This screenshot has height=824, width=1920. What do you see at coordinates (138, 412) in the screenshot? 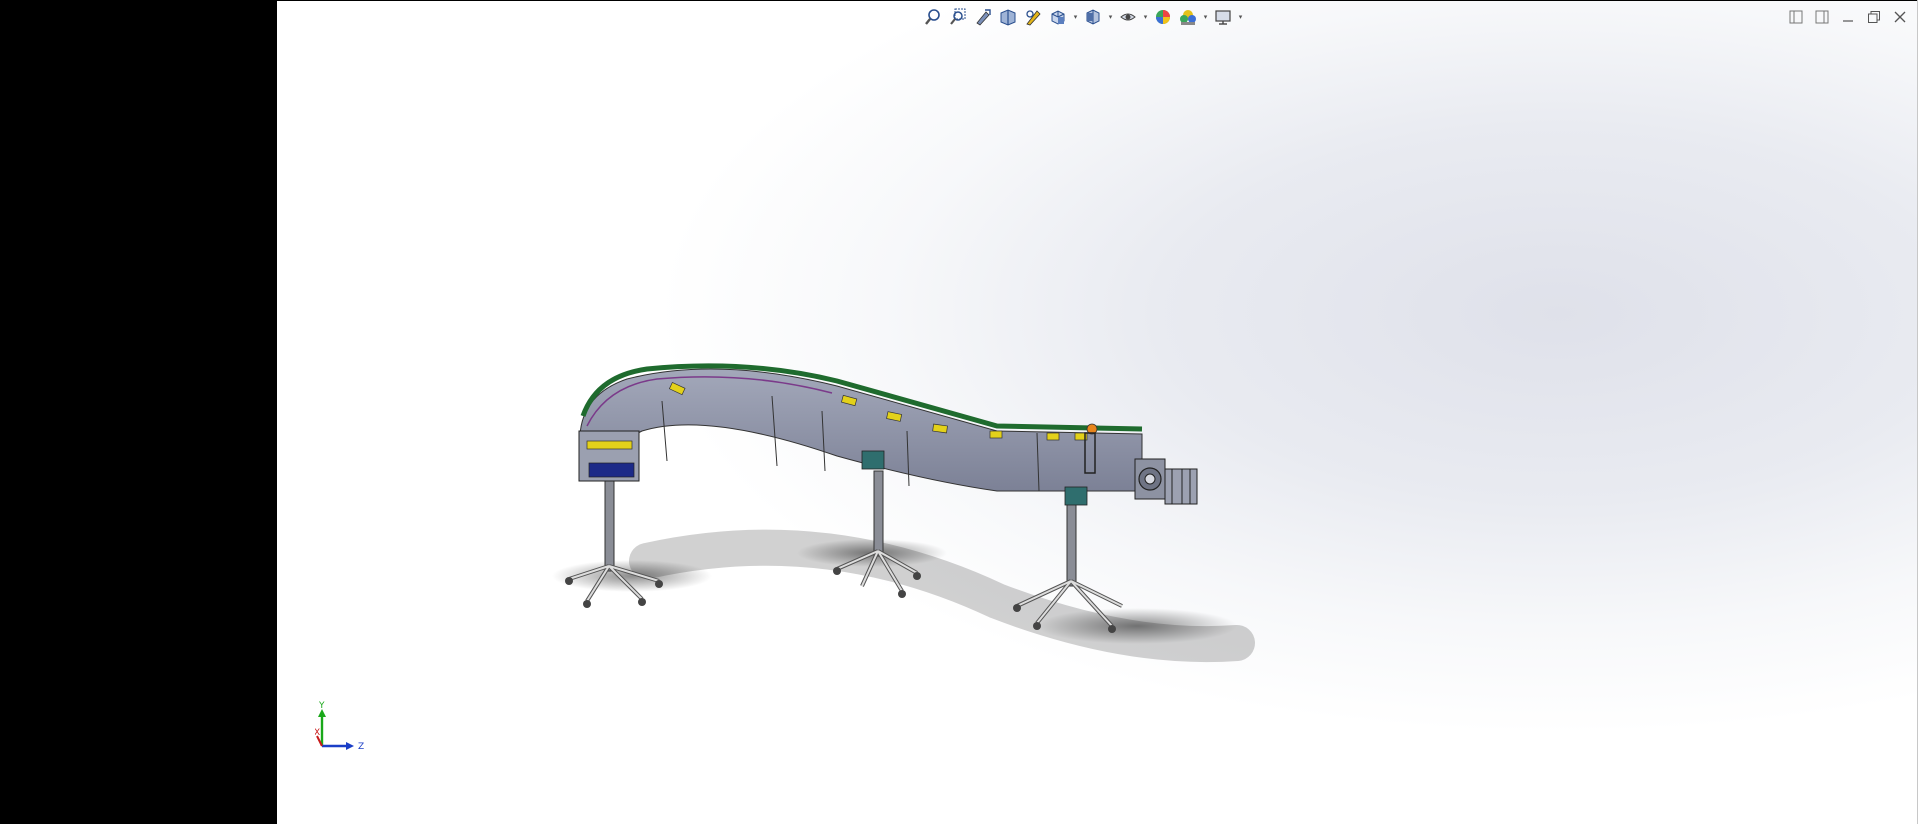
I see `left-panel-blank` at bounding box center [138, 412].